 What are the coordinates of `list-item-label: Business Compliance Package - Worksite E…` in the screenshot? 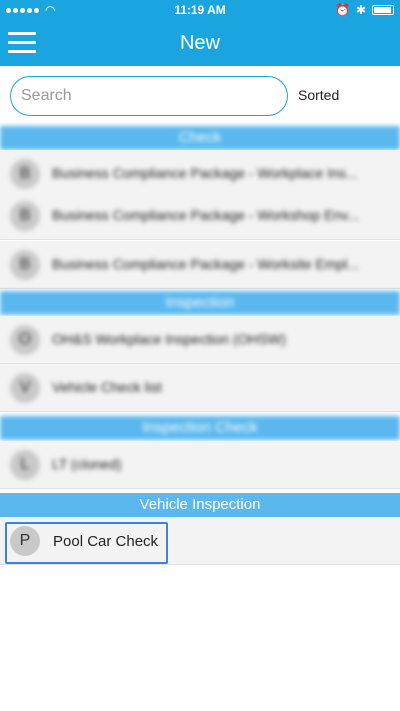 It's located at (206, 264).